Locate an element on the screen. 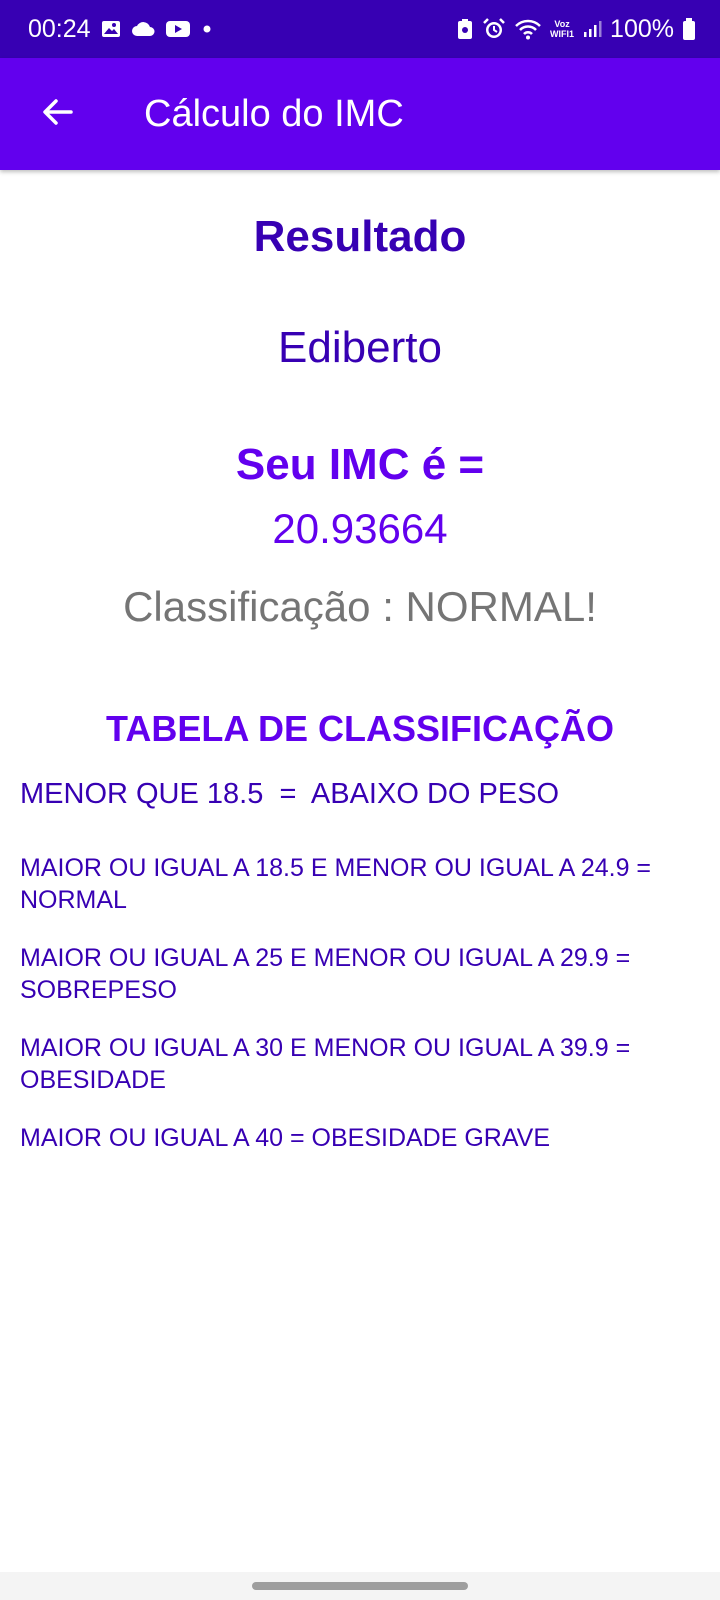  app-bar: Cálculo do IMC is located at coordinates (360, 114).